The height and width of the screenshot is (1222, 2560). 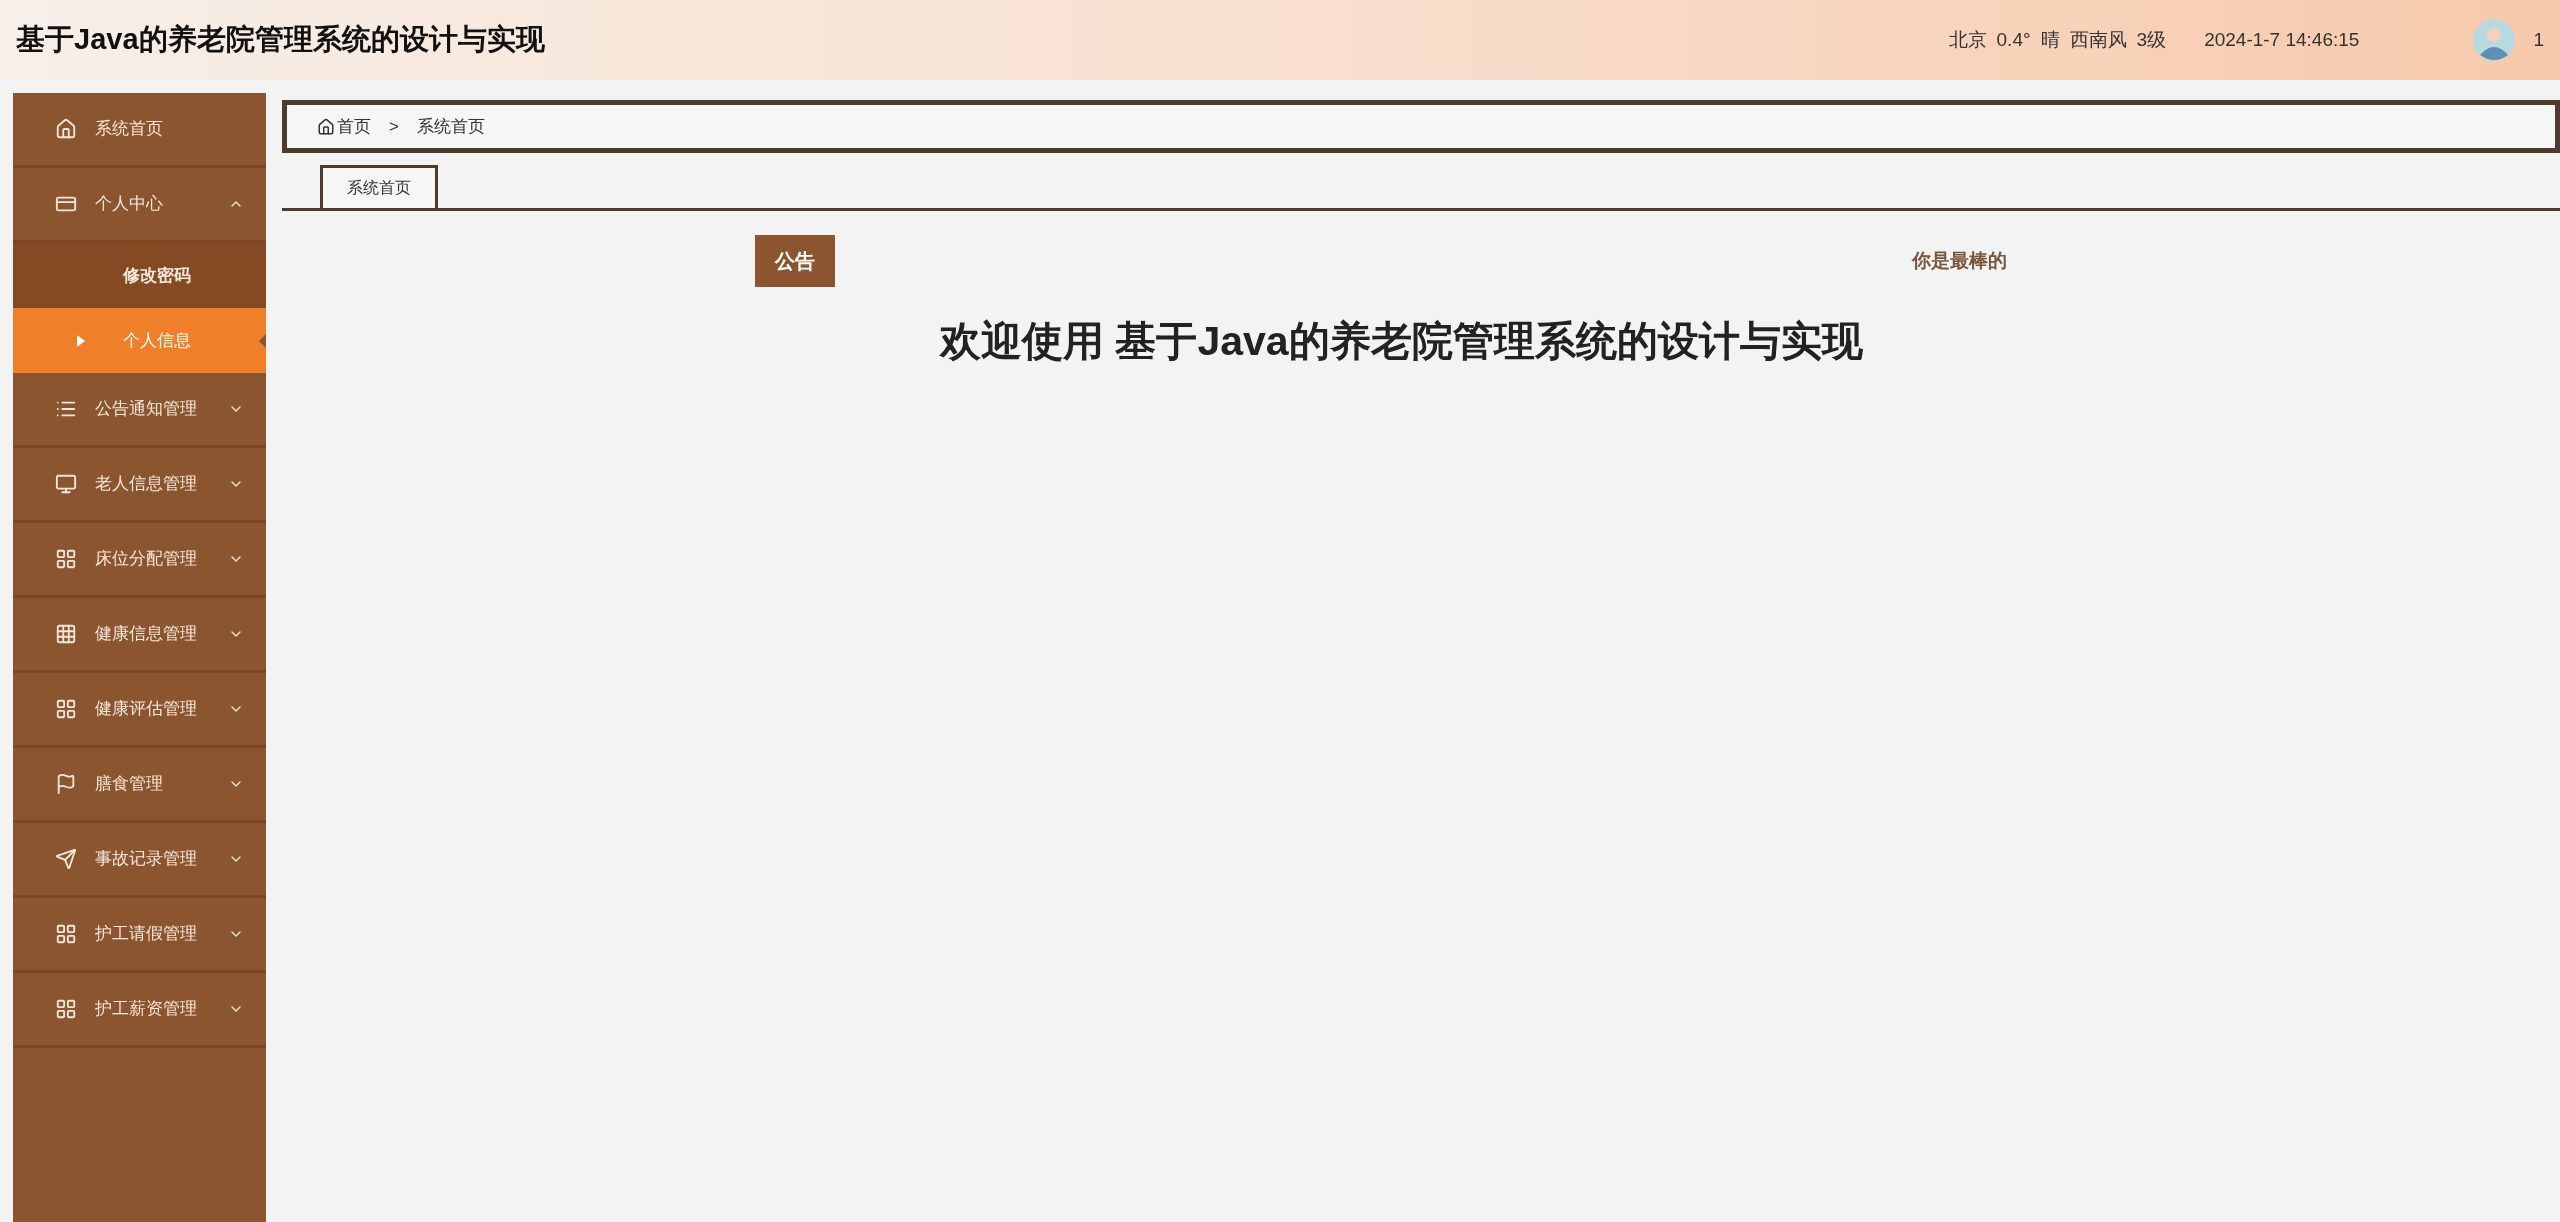 I want to click on monitor-icon, so click(x=66, y=484).